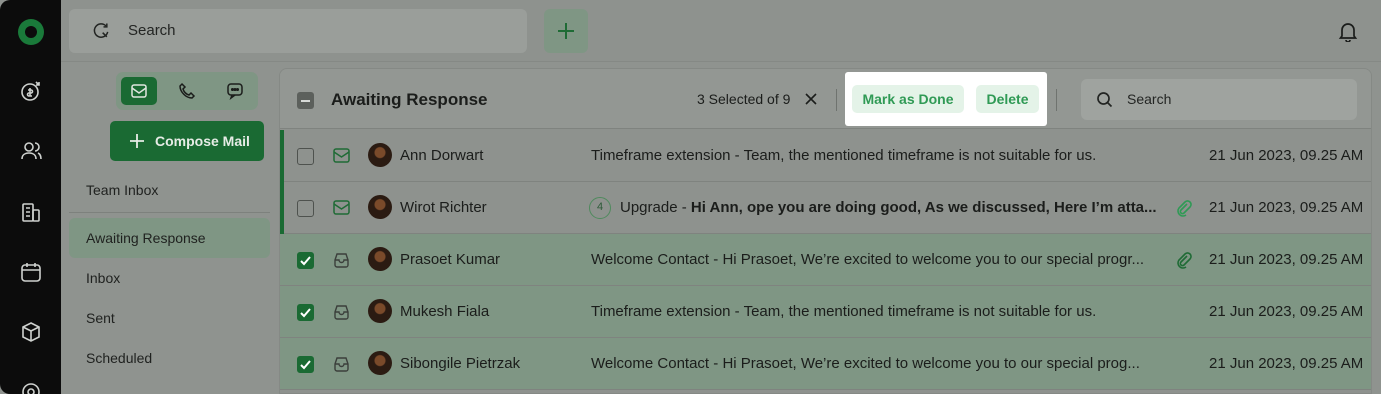 Image resolution: width=1381 pixels, height=394 pixels. What do you see at coordinates (825, 99) in the screenshot?
I see `list-header: Awaiting Response 3 Selected of 9 Search` at bounding box center [825, 99].